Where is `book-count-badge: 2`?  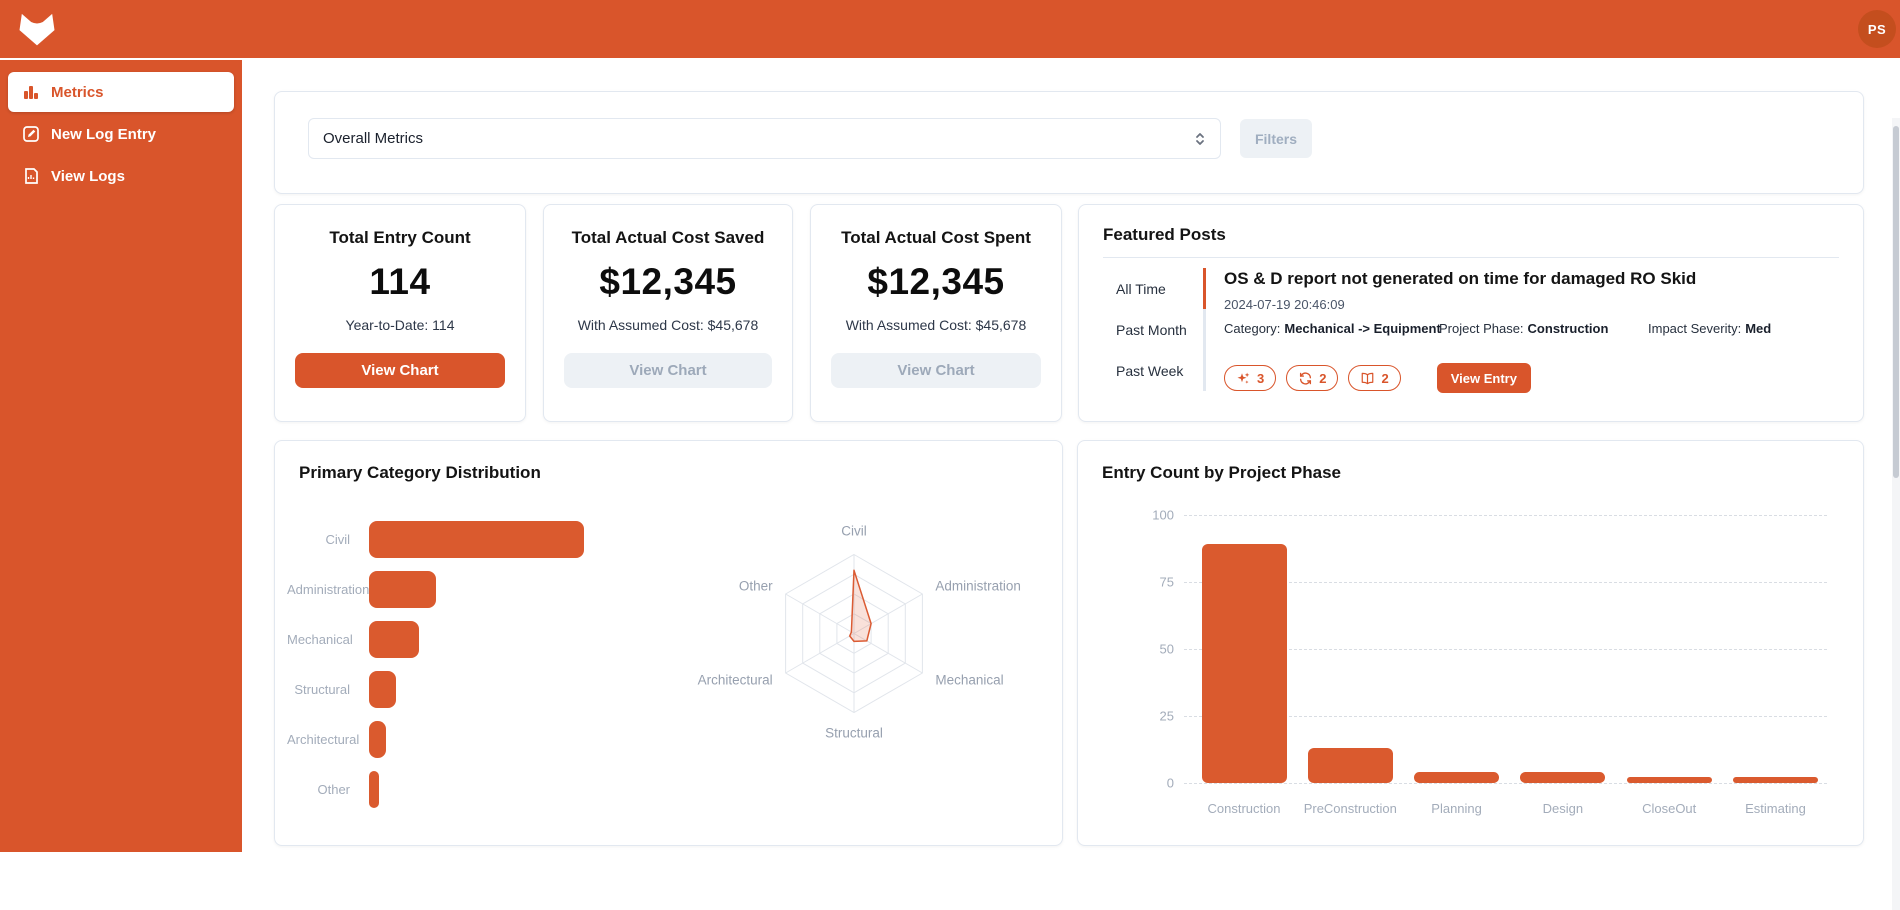 book-count-badge: 2 is located at coordinates (1374, 378).